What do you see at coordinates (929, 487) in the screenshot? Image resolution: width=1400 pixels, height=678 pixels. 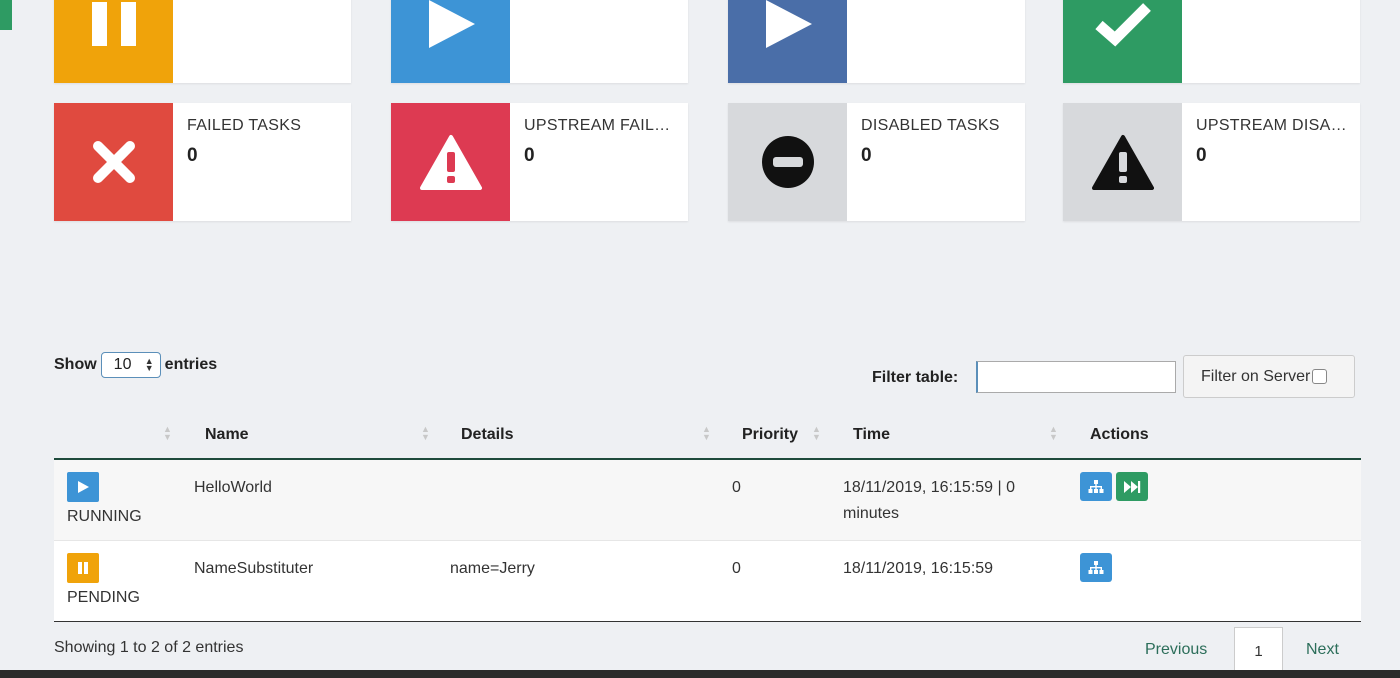 I see `task-time-line: 18/11/2019, 16:15:59 | 0` at bounding box center [929, 487].